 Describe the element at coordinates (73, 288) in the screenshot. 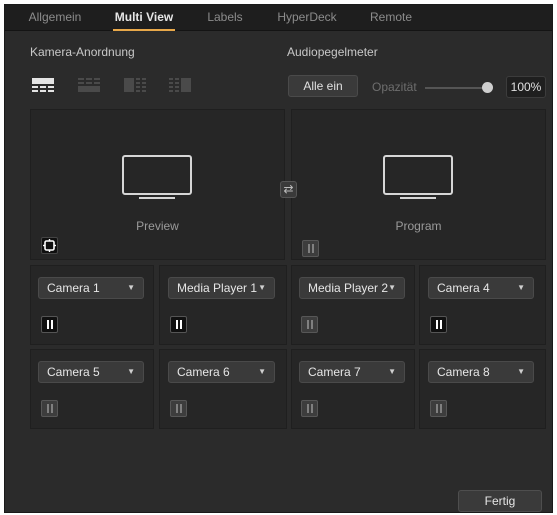

I see `camera-select-value: Camera 1` at that location.